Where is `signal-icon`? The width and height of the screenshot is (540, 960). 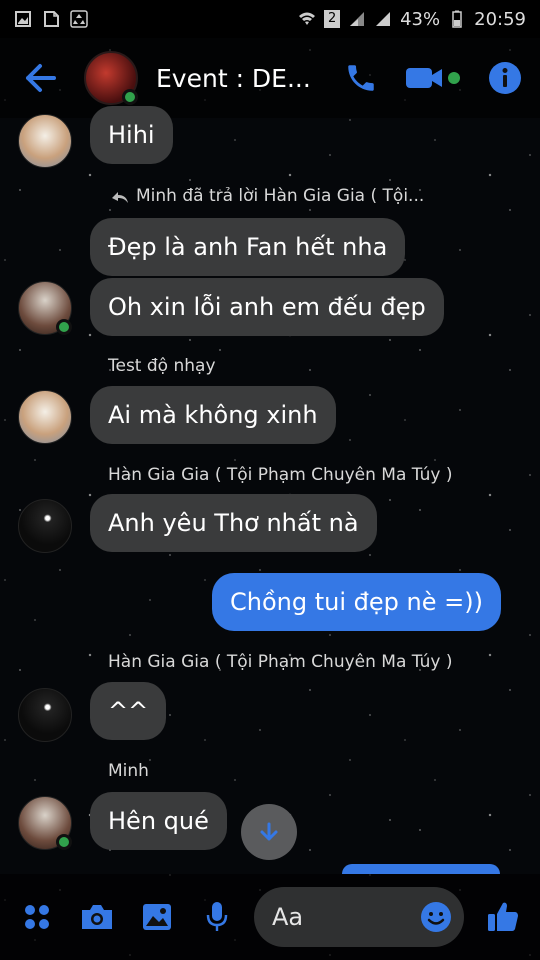 signal-icon is located at coordinates (357, 19).